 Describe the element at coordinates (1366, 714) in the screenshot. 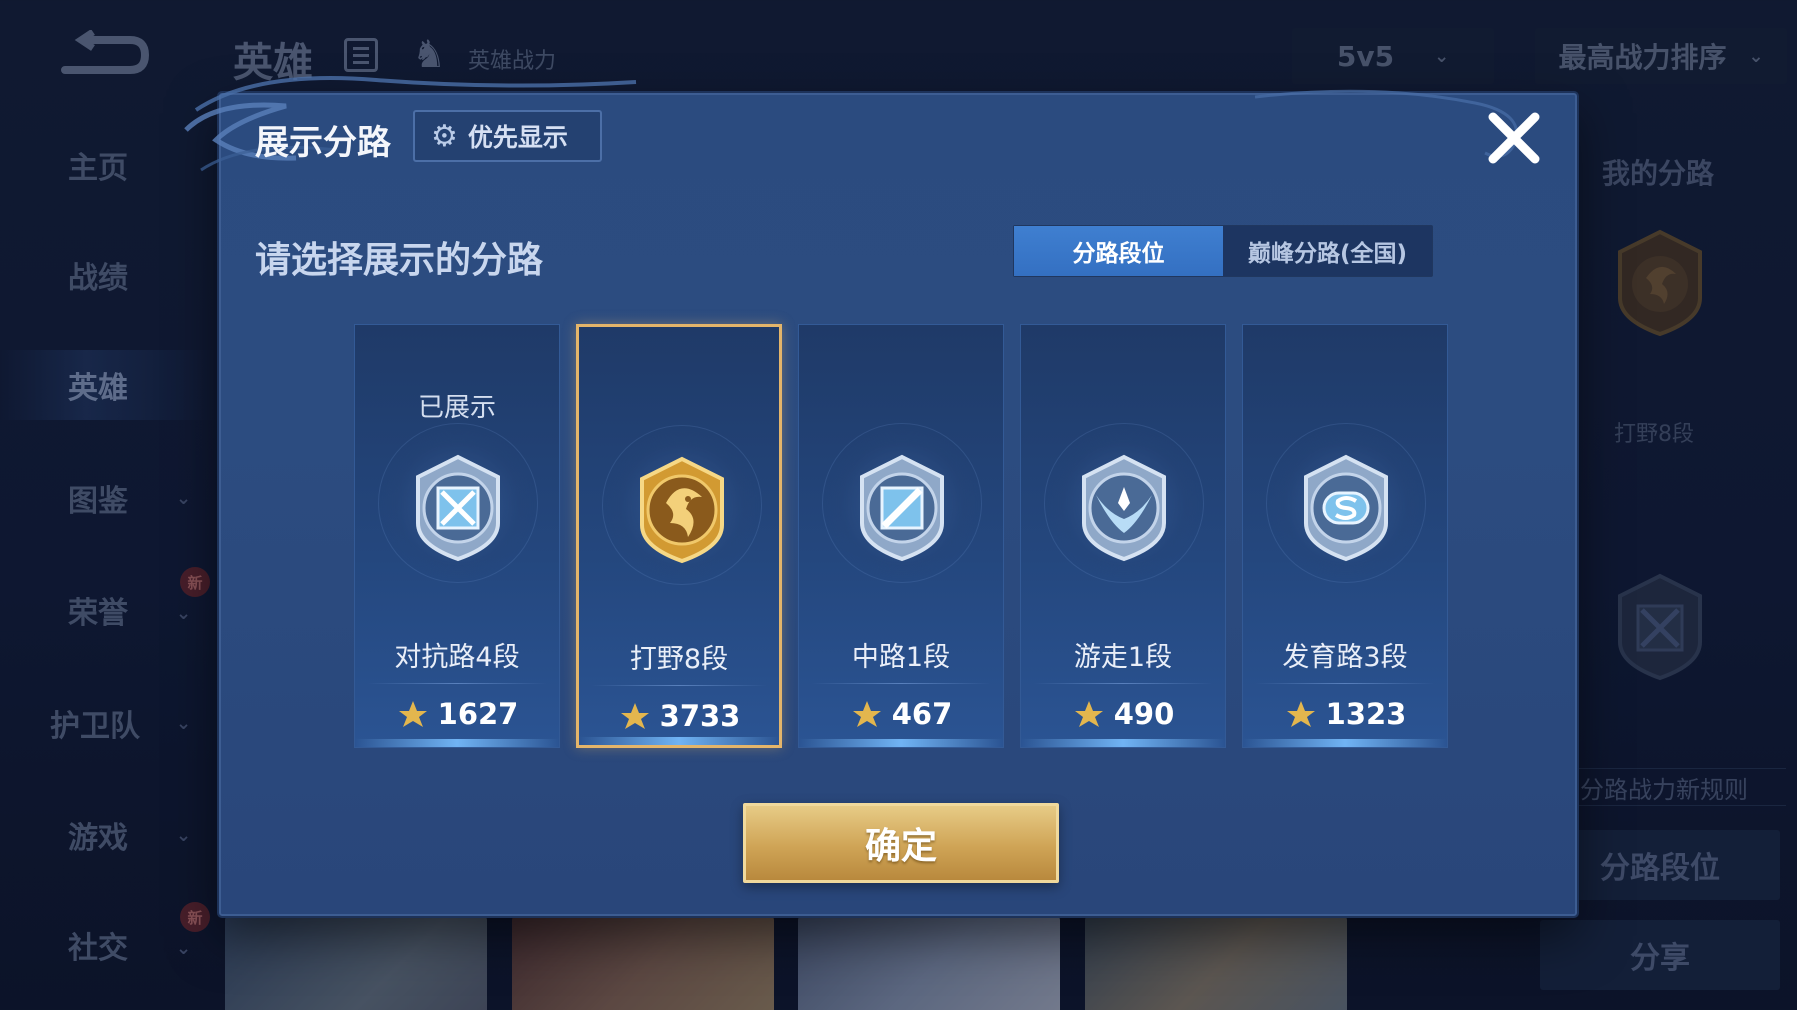

I see `lane-power-value: 1323` at that location.